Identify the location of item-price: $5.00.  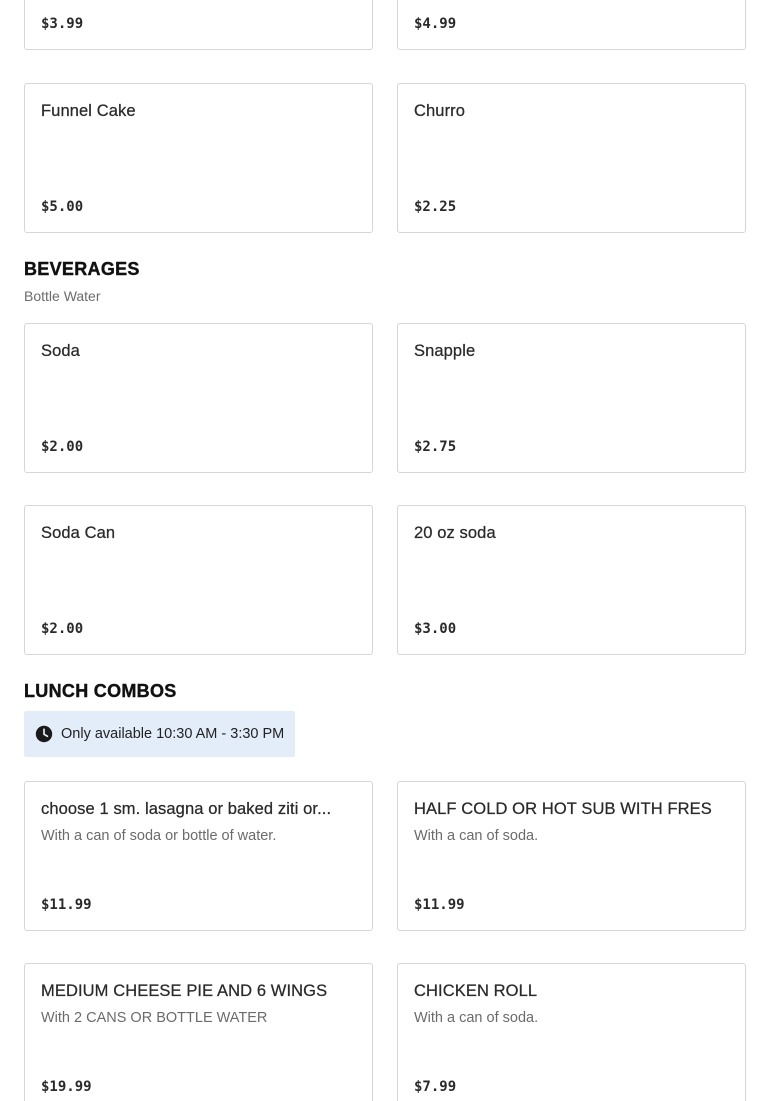
(62, 207).